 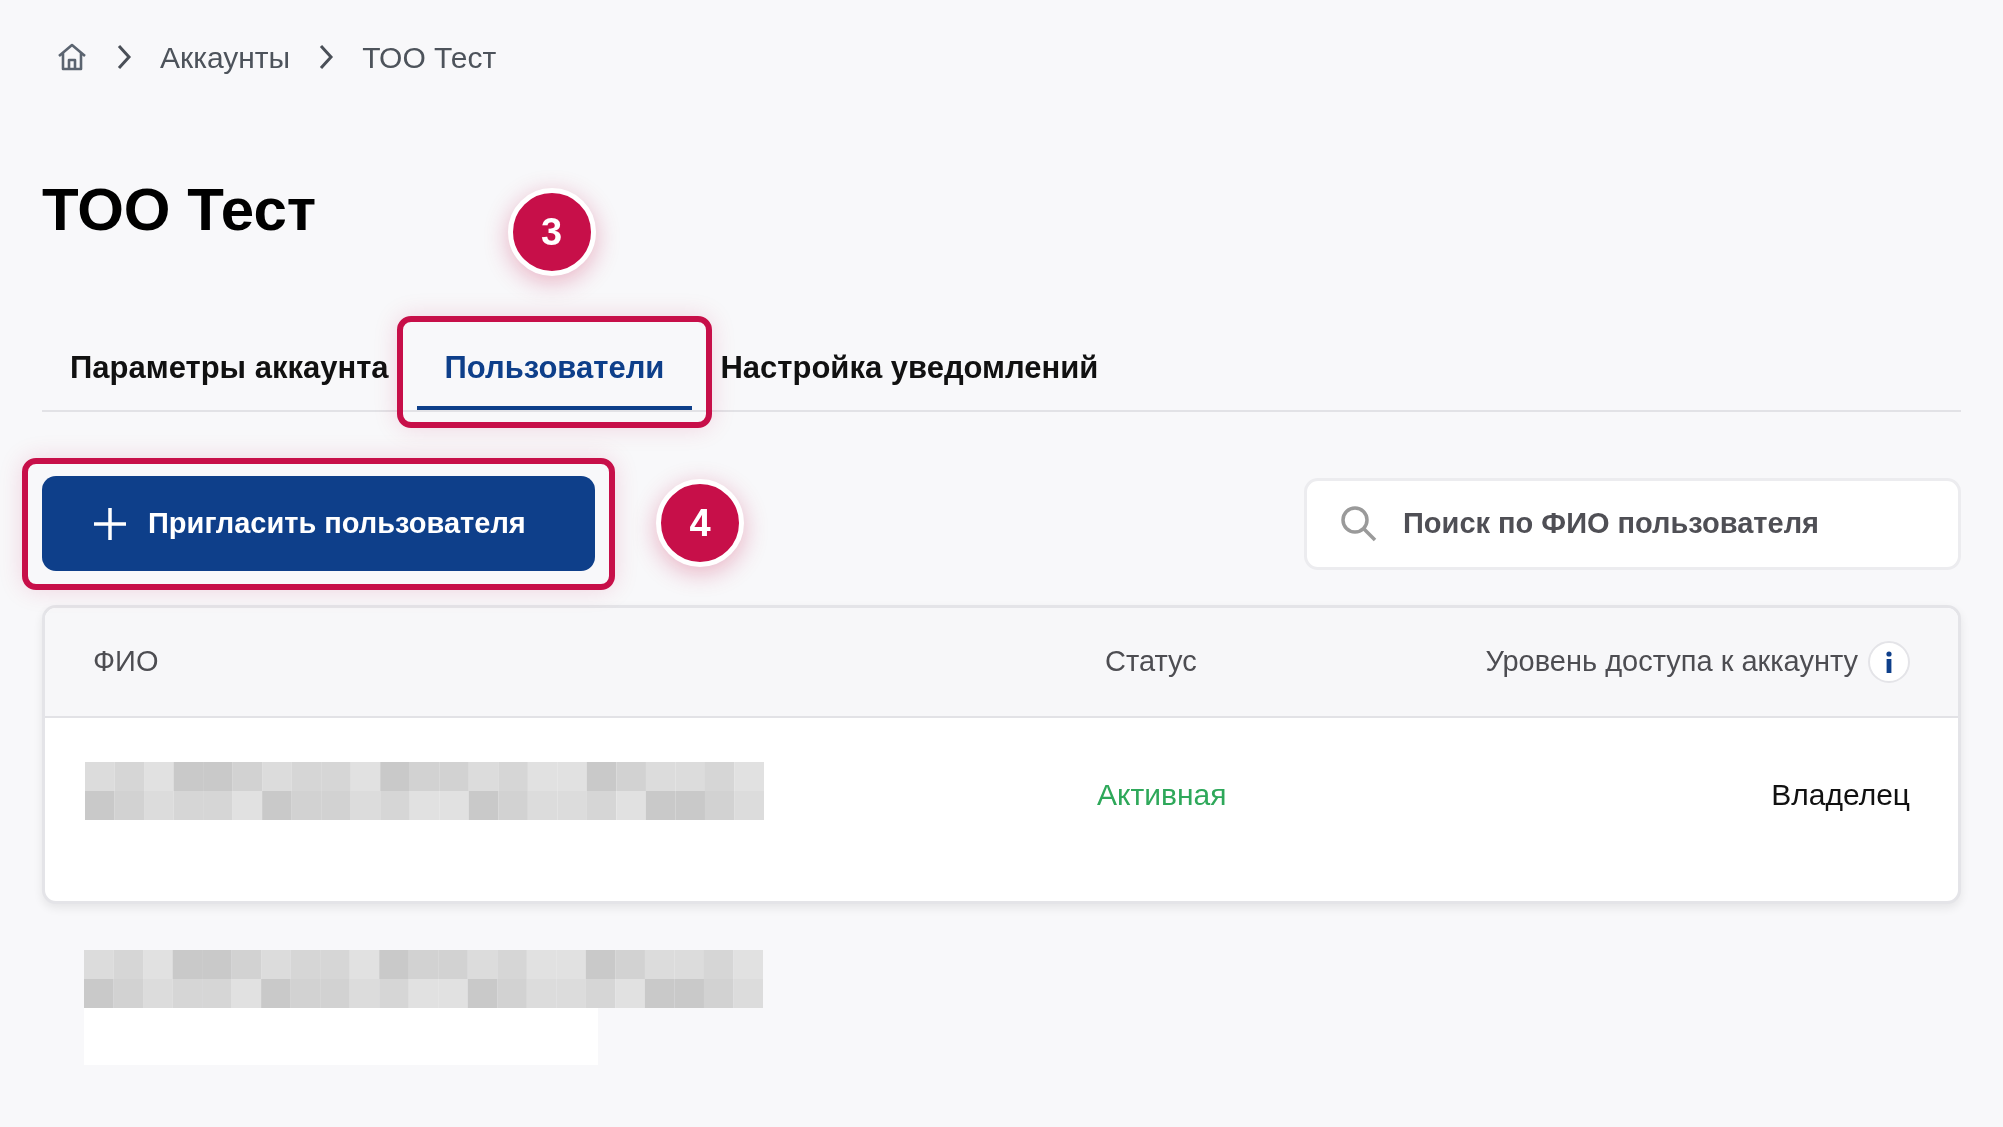 I want to click on column-header: ФИО, so click(x=126, y=662).